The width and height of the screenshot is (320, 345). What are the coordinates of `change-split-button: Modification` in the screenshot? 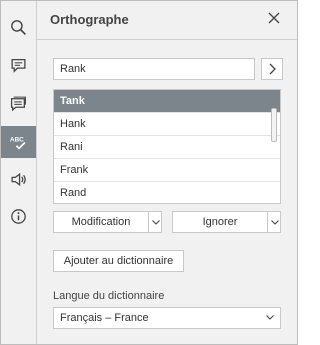 It's located at (107, 222).